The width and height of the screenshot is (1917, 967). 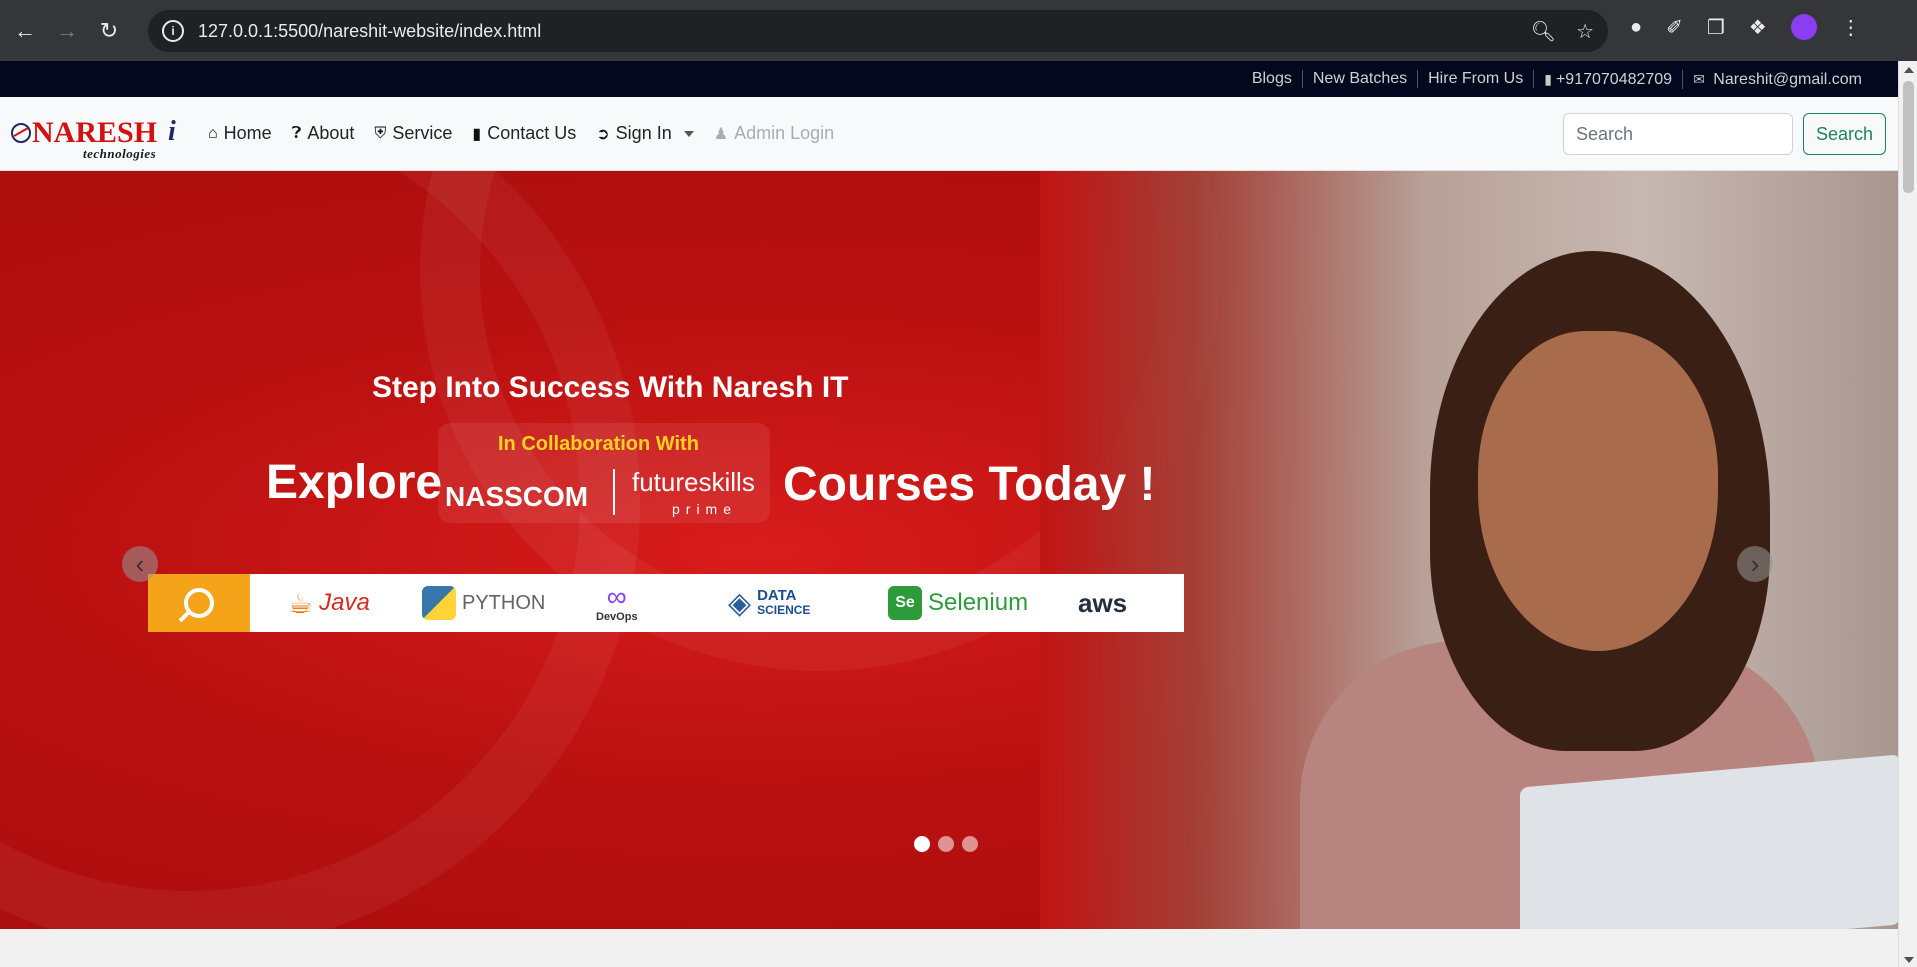 I want to click on logo-divider, so click(x=614, y=492).